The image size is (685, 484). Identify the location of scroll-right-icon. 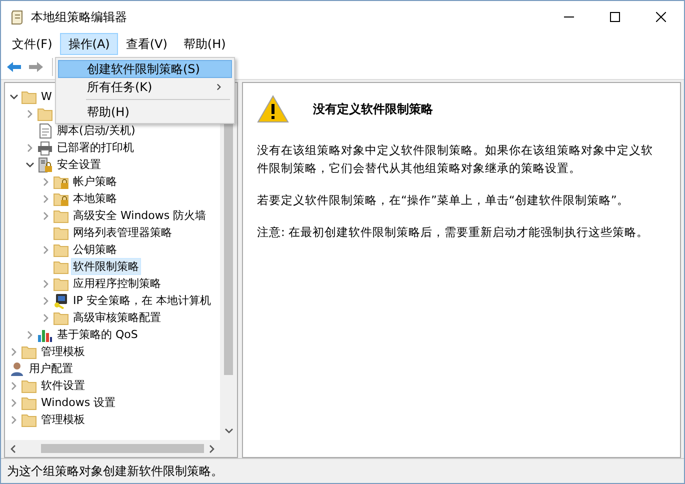
(212, 449).